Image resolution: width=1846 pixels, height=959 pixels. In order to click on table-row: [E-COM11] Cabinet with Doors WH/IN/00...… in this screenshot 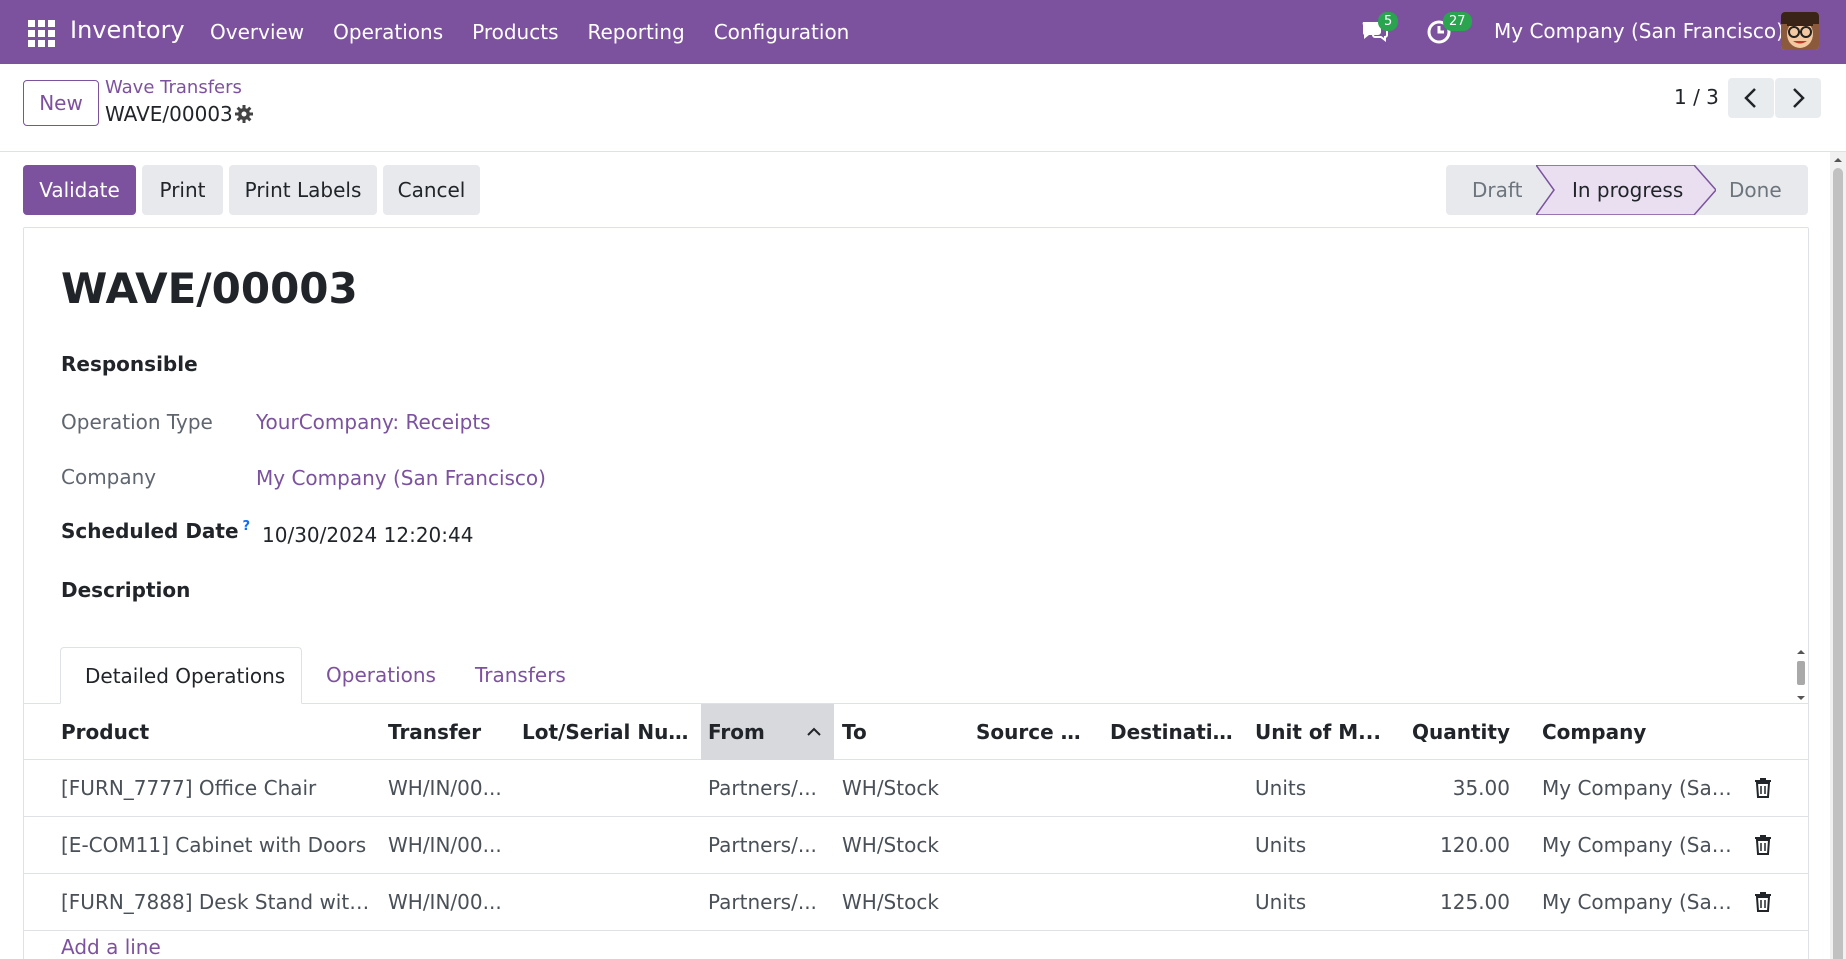, I will do `click(916, 845)`.